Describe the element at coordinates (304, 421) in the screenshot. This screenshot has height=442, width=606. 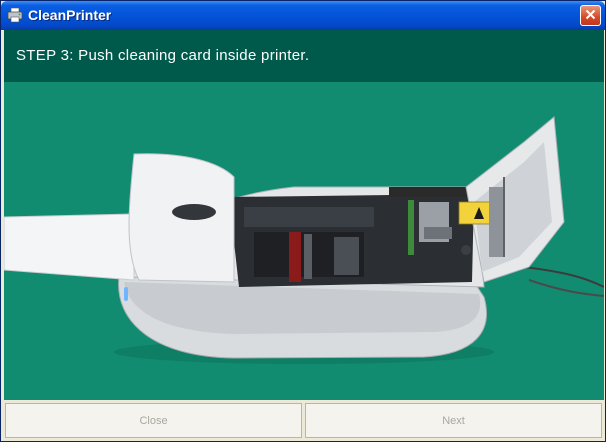
I see `button-bar: Close Next` at that location.